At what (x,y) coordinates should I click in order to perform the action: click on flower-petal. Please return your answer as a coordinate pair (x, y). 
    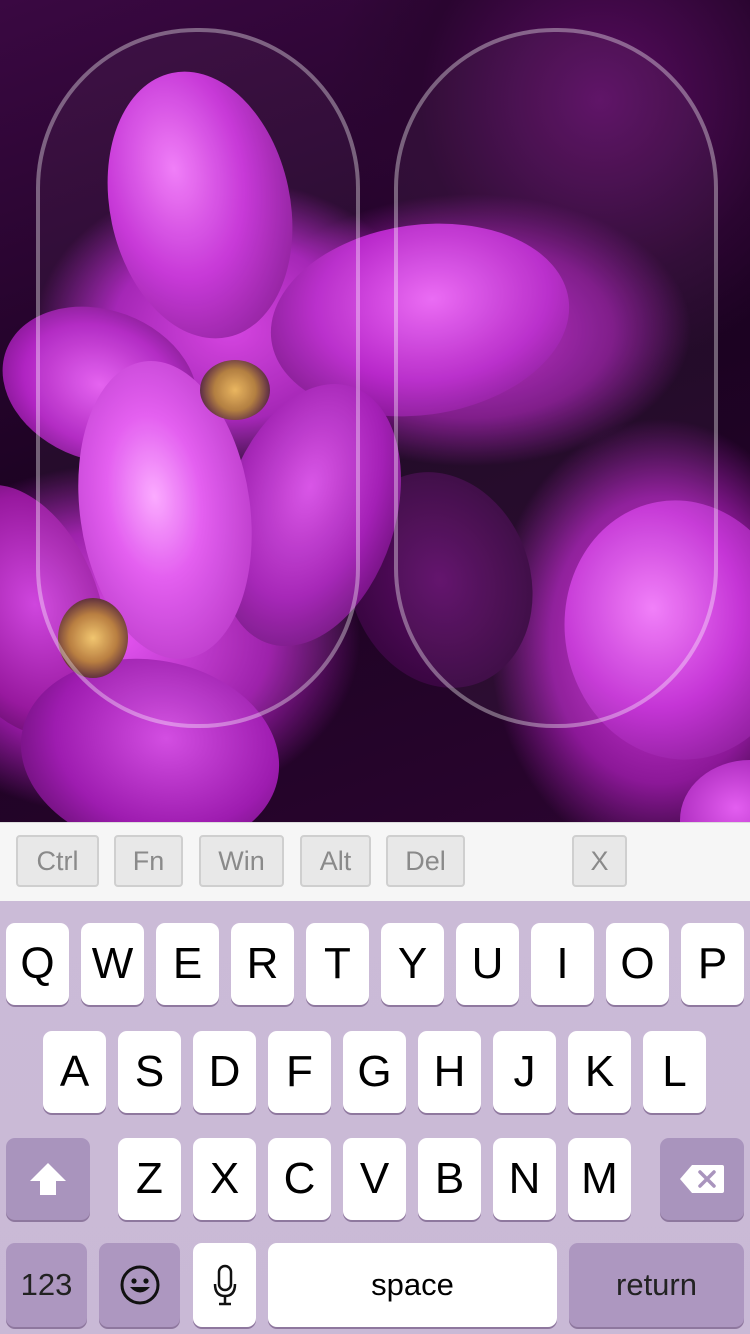
    Looking at the image, I should click on (715, 791).